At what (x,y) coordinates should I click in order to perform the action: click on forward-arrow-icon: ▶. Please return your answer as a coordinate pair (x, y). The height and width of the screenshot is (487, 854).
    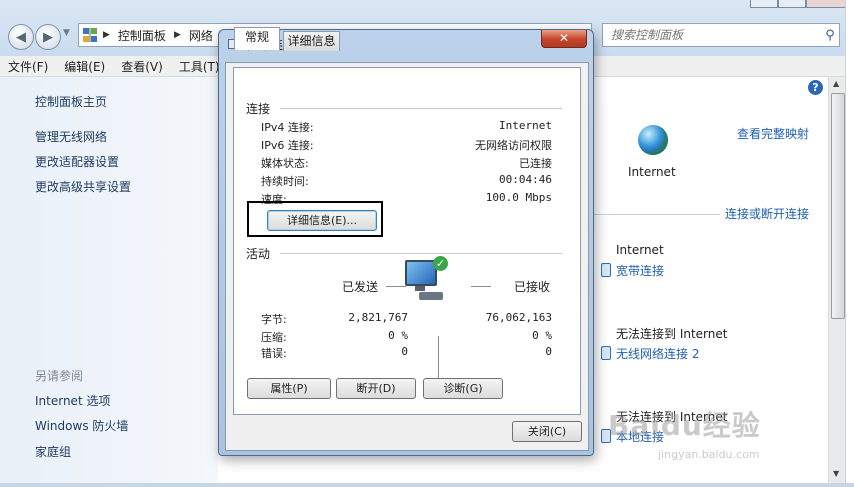
    Looking at the image, I should click on (48, 37).